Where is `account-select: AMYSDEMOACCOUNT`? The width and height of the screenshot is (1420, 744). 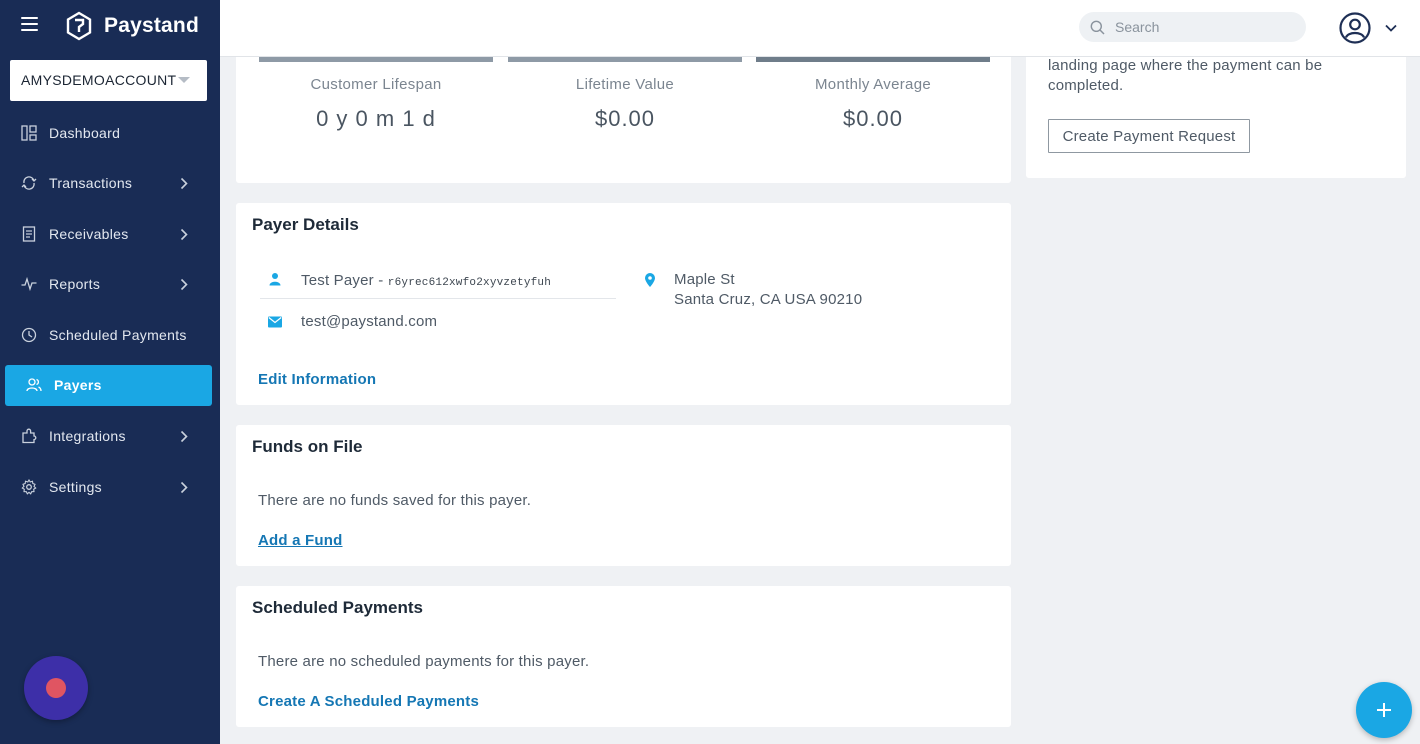 account-select: AMYSDEMOACCOUNT is located at coordinates (108, 80).